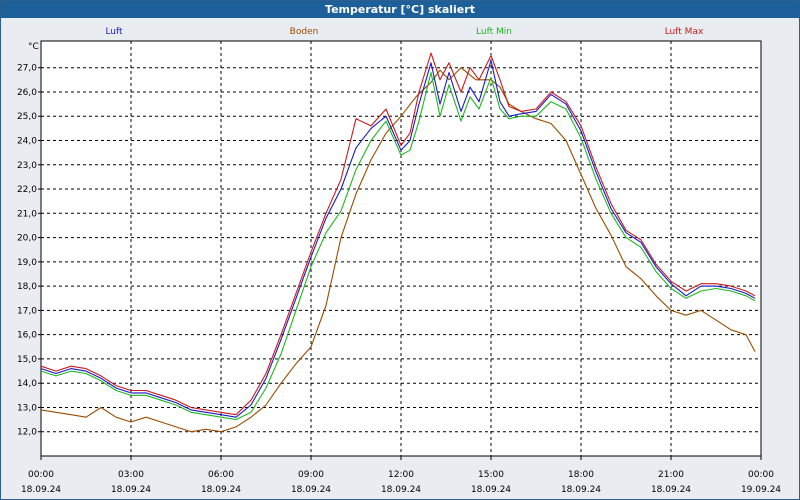 The height and width of the screenshot is (500, 800). I want to click on x-tick-time: 21:00, so click(671, 475).